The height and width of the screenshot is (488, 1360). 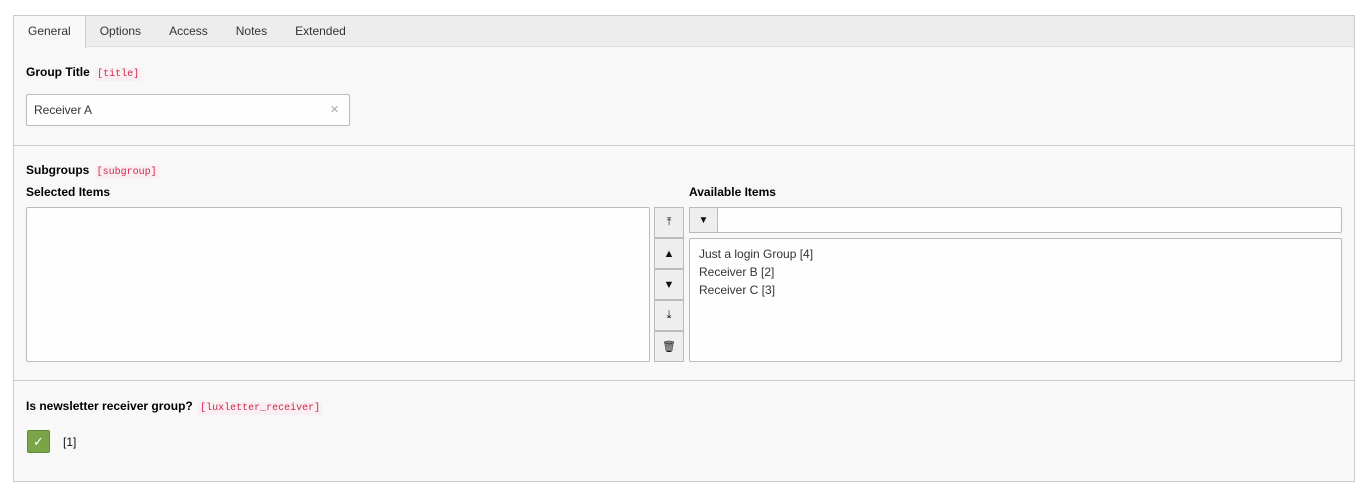 What do you see at coordinates (1015, 254) in the screenshot?
I see `available-item: Just a login Group [4]` at bounding box center [1015, 254].